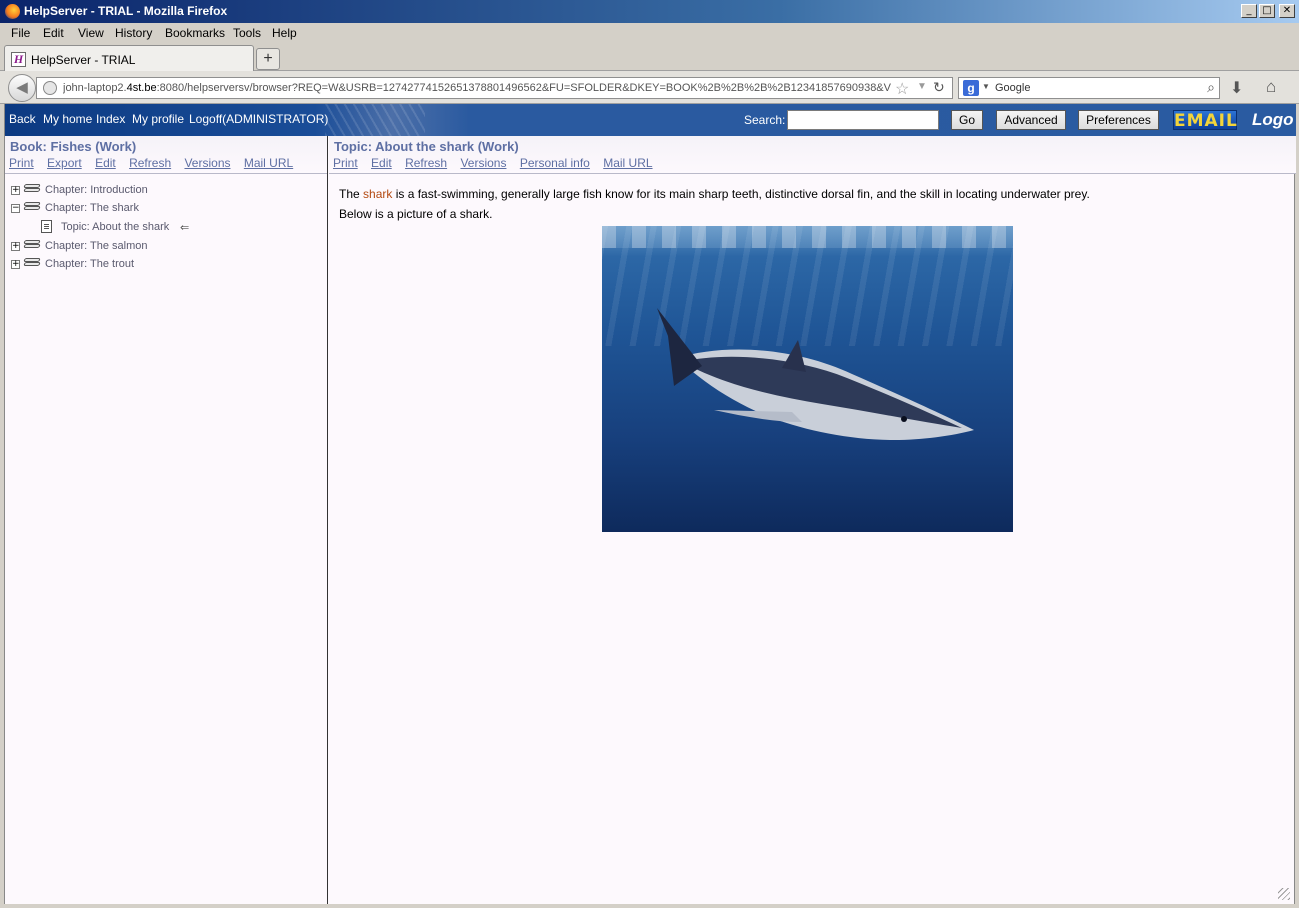  Describe the element at coordinates (126, 11) in the screenshot. I see `window-title: HelpServer - TRIAL - Mozilla Firefox` at that location.